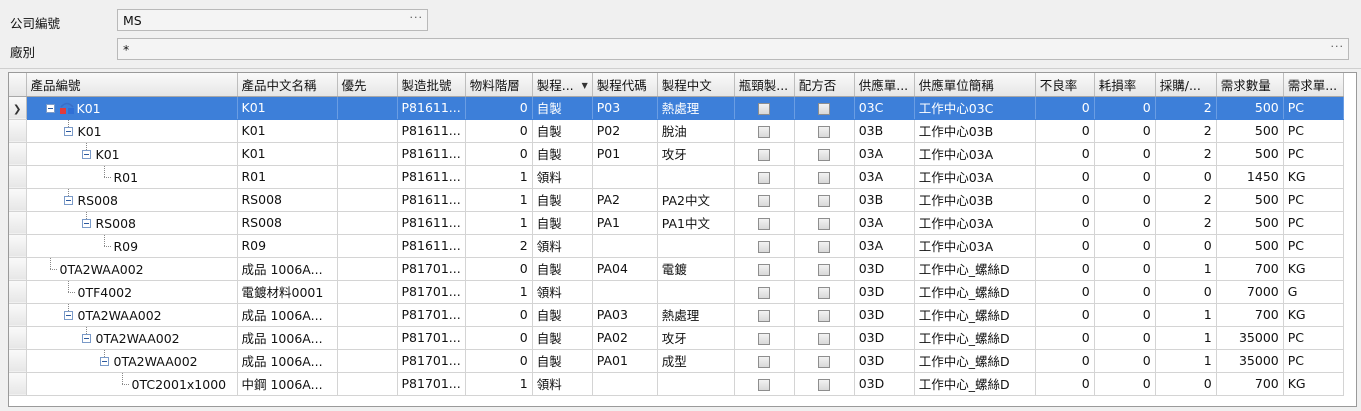  I want to click on demand-qty-cell: 700, so click(1250, 315).